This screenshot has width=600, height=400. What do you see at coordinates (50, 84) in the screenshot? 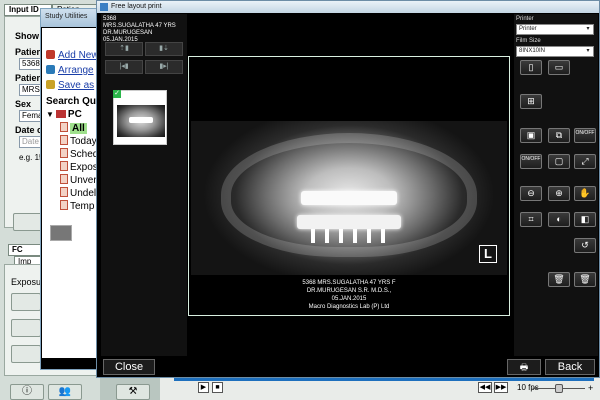
I see `save-as-icon` at bounding box center [50, 84].